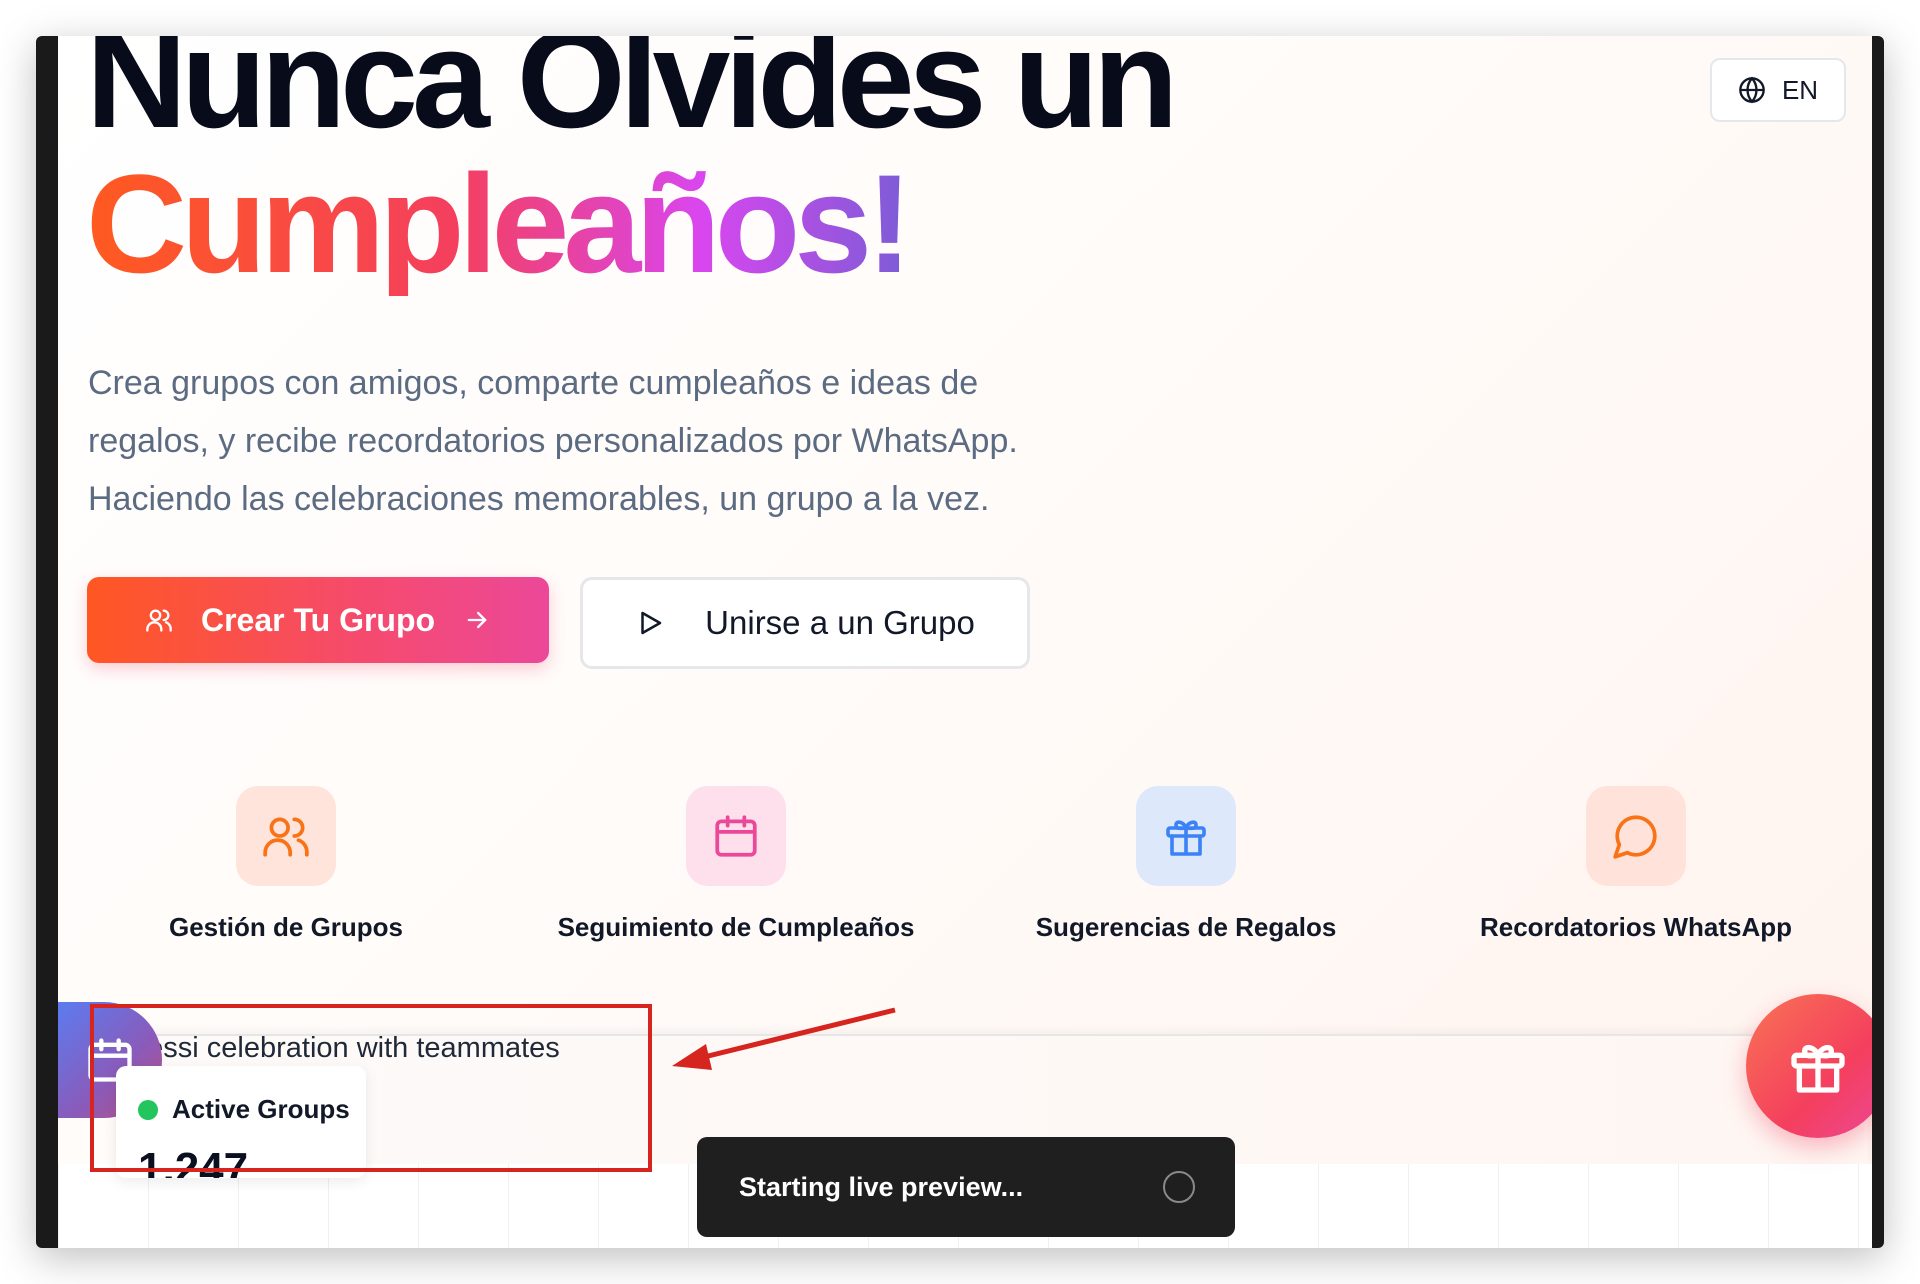 The width and height of the screenshot is (1920, 1284). What do you see at coordinates (1752, 90) in the screenshot?
I see `globe-icon` at bounding box center [1752, 90].